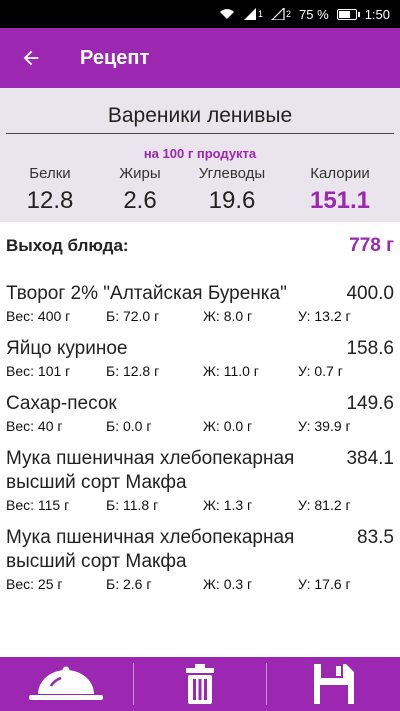 This screenshot has height=711, width=400. What do you see at coordinates (231, 371) in the screenshot?
I see `ingredient-fat: Ж: 11.0 г` at bounding box center [231, 371].